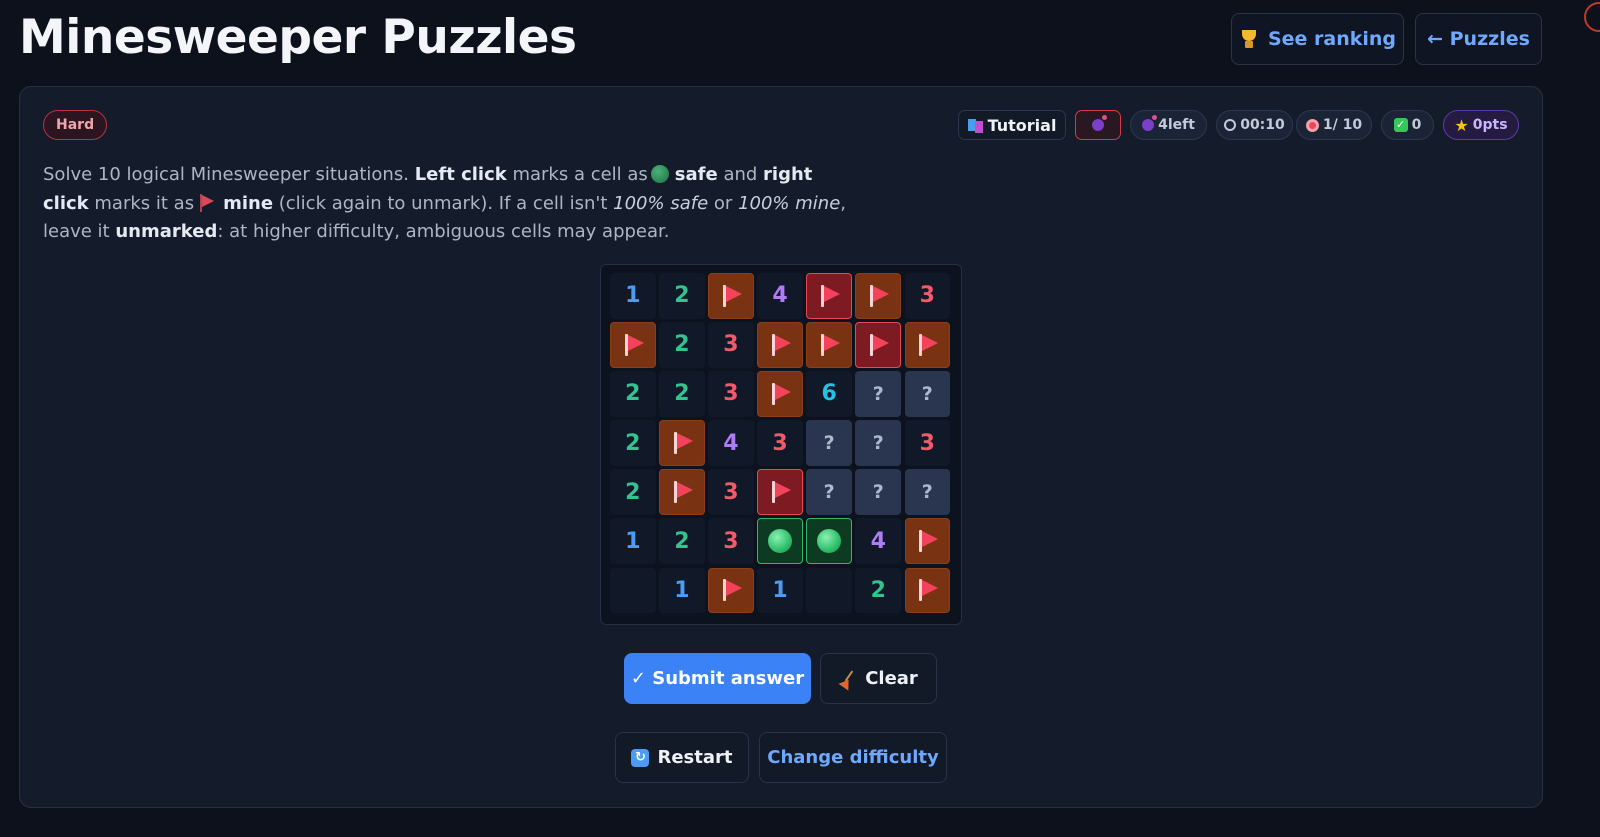 This screenshot has width=1600, height=837. Describe the element at coordinates (640, 757) in the screenshot. I see `restart-icon: ↻` at that location.